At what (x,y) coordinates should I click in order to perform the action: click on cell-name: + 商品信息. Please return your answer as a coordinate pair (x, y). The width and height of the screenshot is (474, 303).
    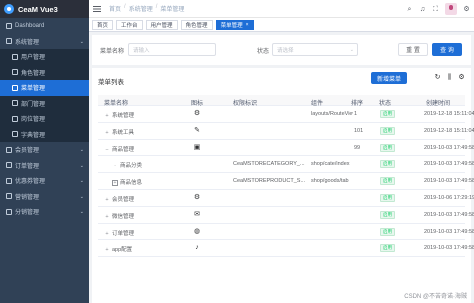
    Looking at the image, I should click on (127, 182).